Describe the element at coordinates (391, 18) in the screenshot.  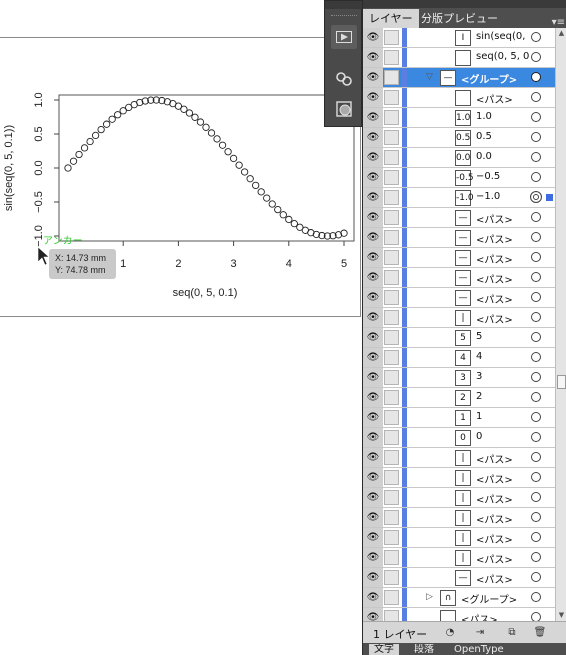
I see `tab-layers: レイヤー` at that location.